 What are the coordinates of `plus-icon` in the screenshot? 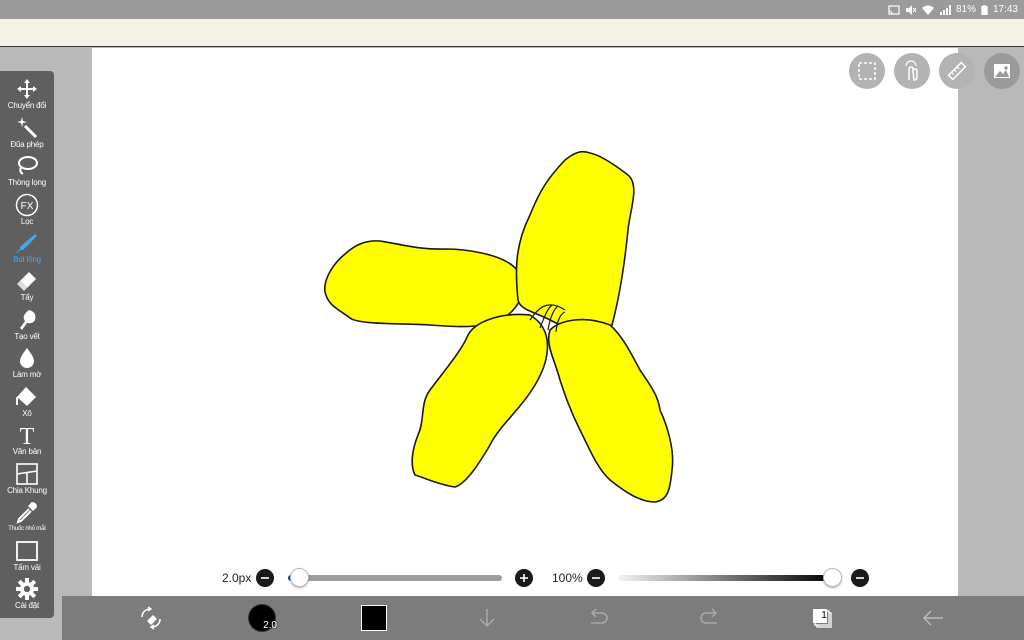 It's located at (524, 578).